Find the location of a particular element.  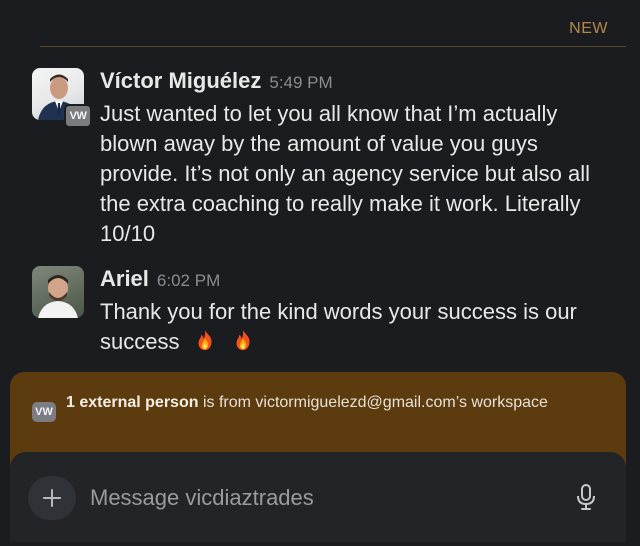

timestamp: 5:49 PM is located at coordinates (300, 83).